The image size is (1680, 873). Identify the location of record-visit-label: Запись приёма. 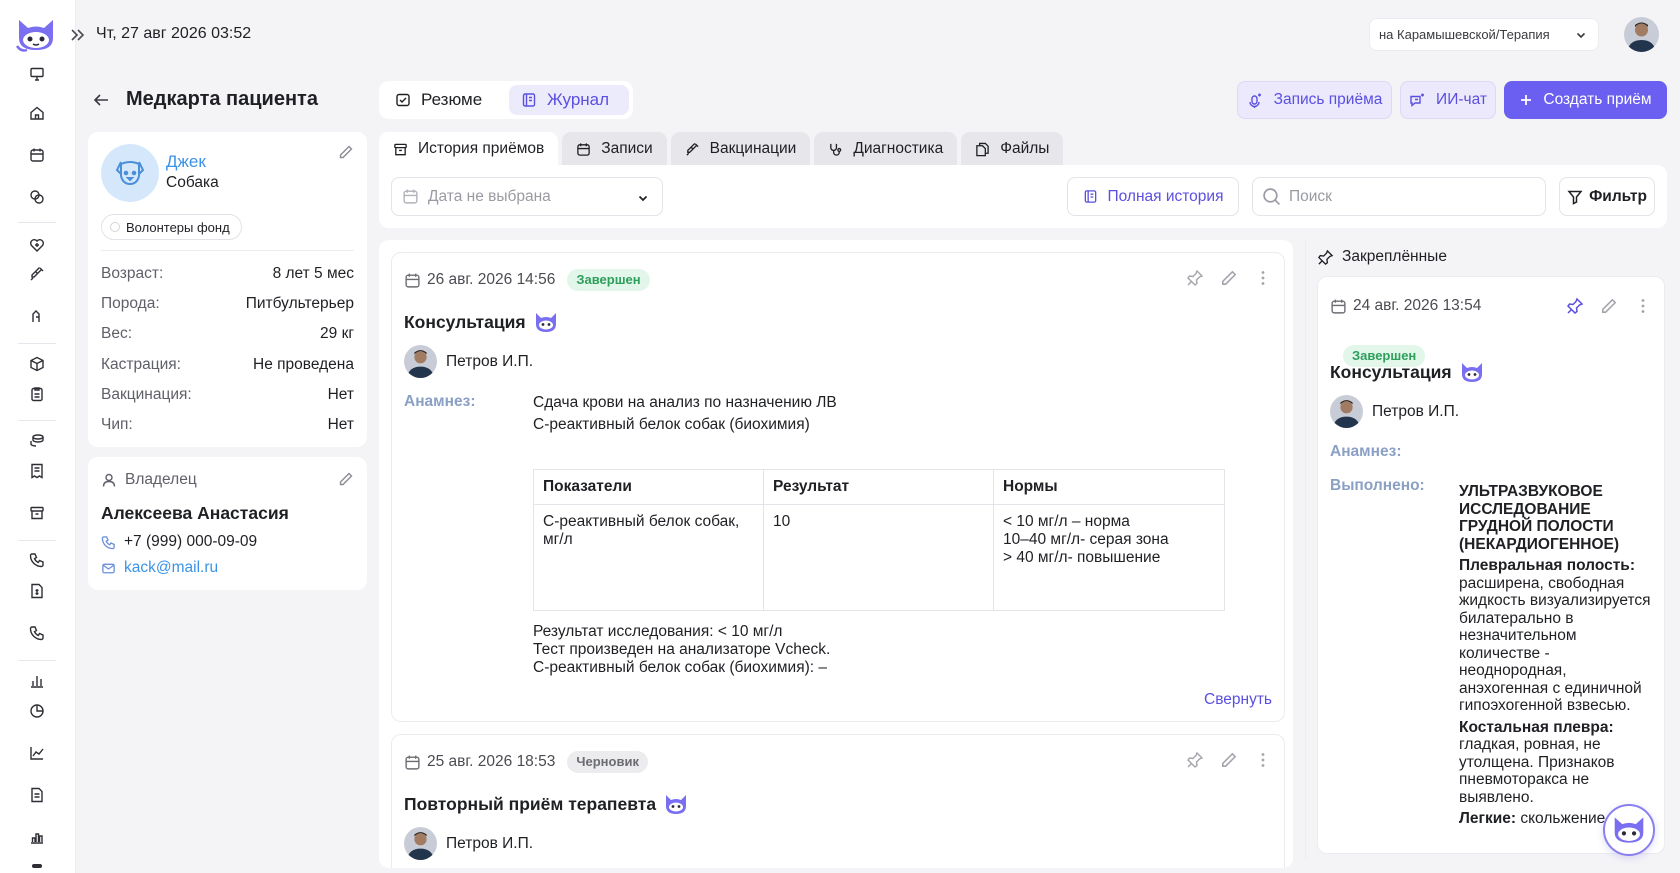
(1328, 99).